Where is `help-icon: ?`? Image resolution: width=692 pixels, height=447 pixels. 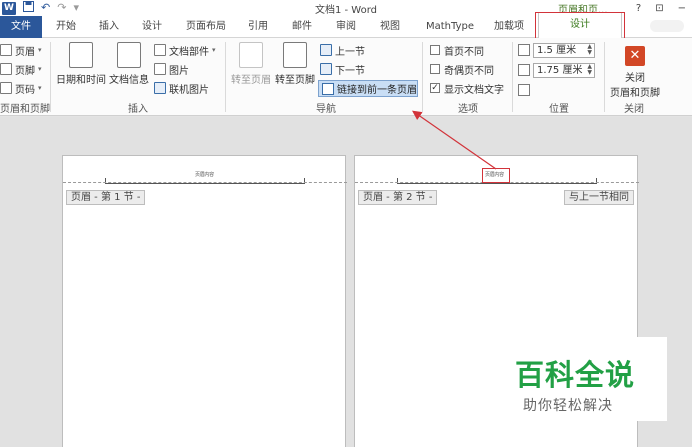
help-icon: ? is located at coordinates (638, 8).